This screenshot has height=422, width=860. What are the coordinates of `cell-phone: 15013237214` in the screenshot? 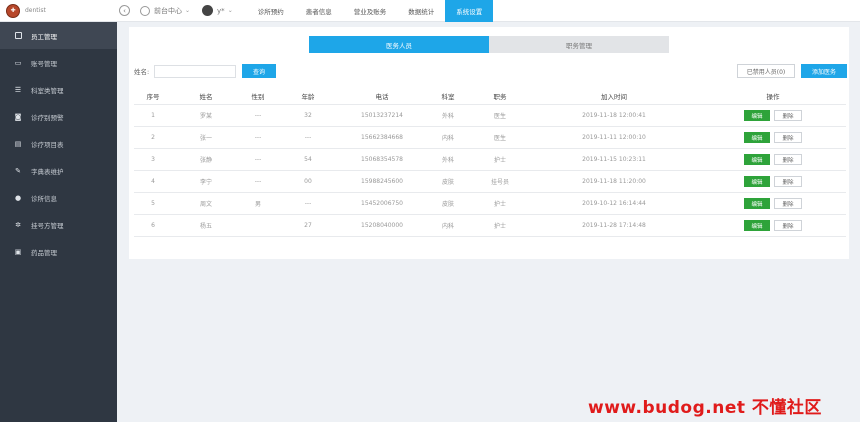 It's located at (382, 115).